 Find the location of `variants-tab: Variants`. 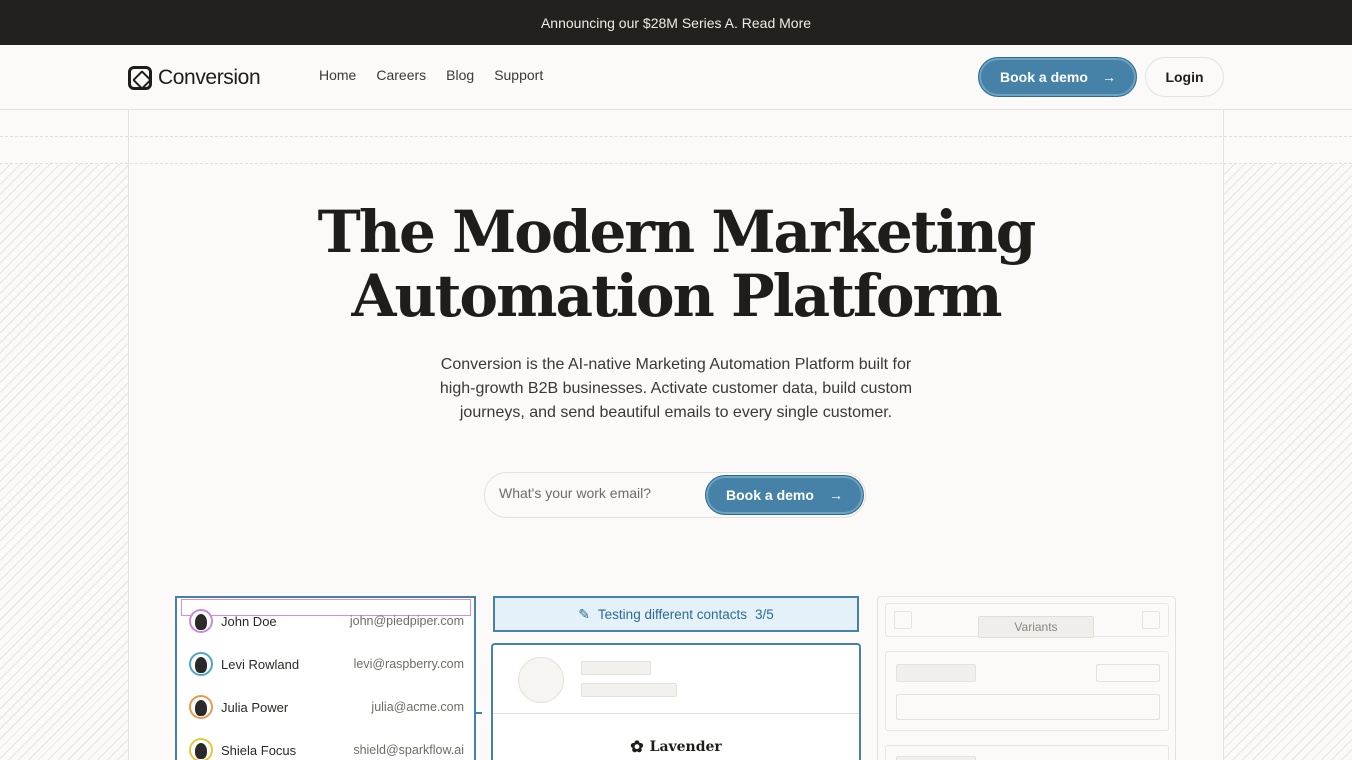

variants-tab: Variants is located at coordinates (1036, 627).